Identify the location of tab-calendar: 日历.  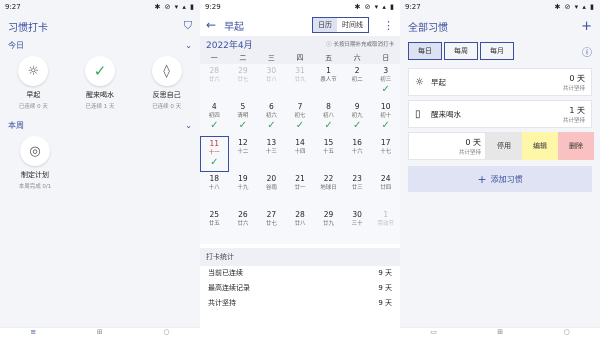
(325, 25).